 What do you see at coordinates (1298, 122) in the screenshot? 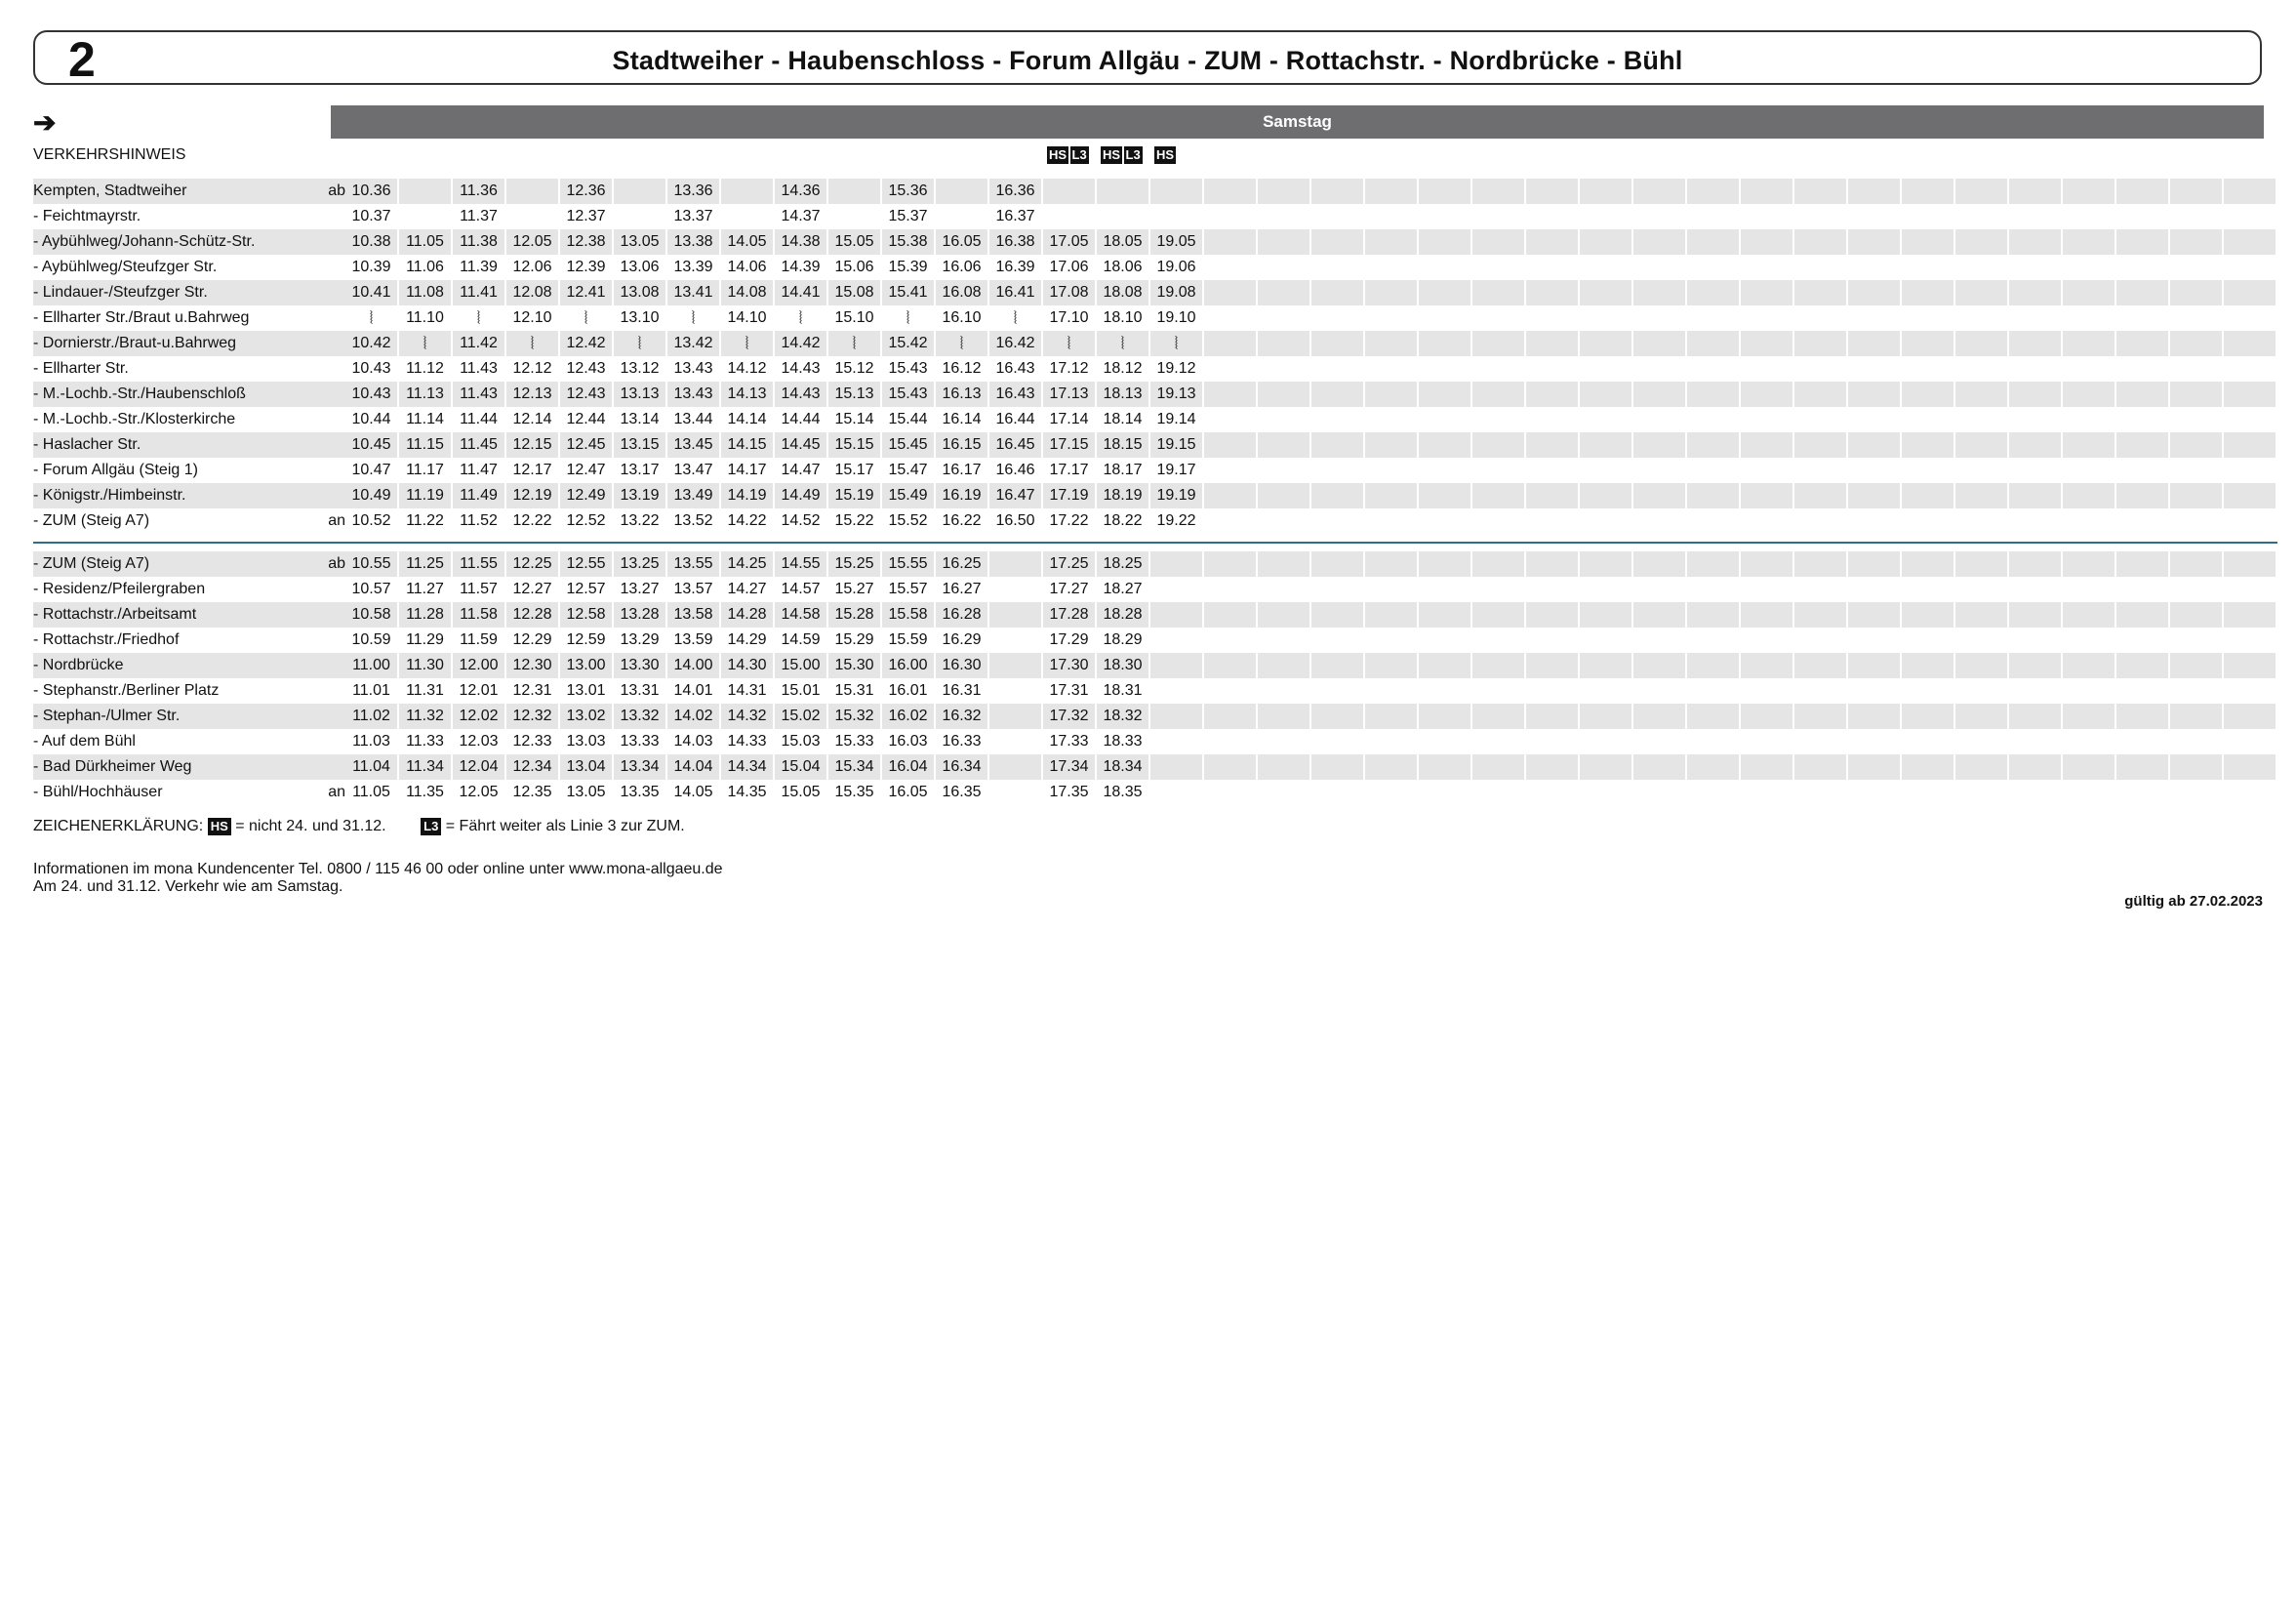
I see `day-header: Samstag` at bounding box center [1298, 122].